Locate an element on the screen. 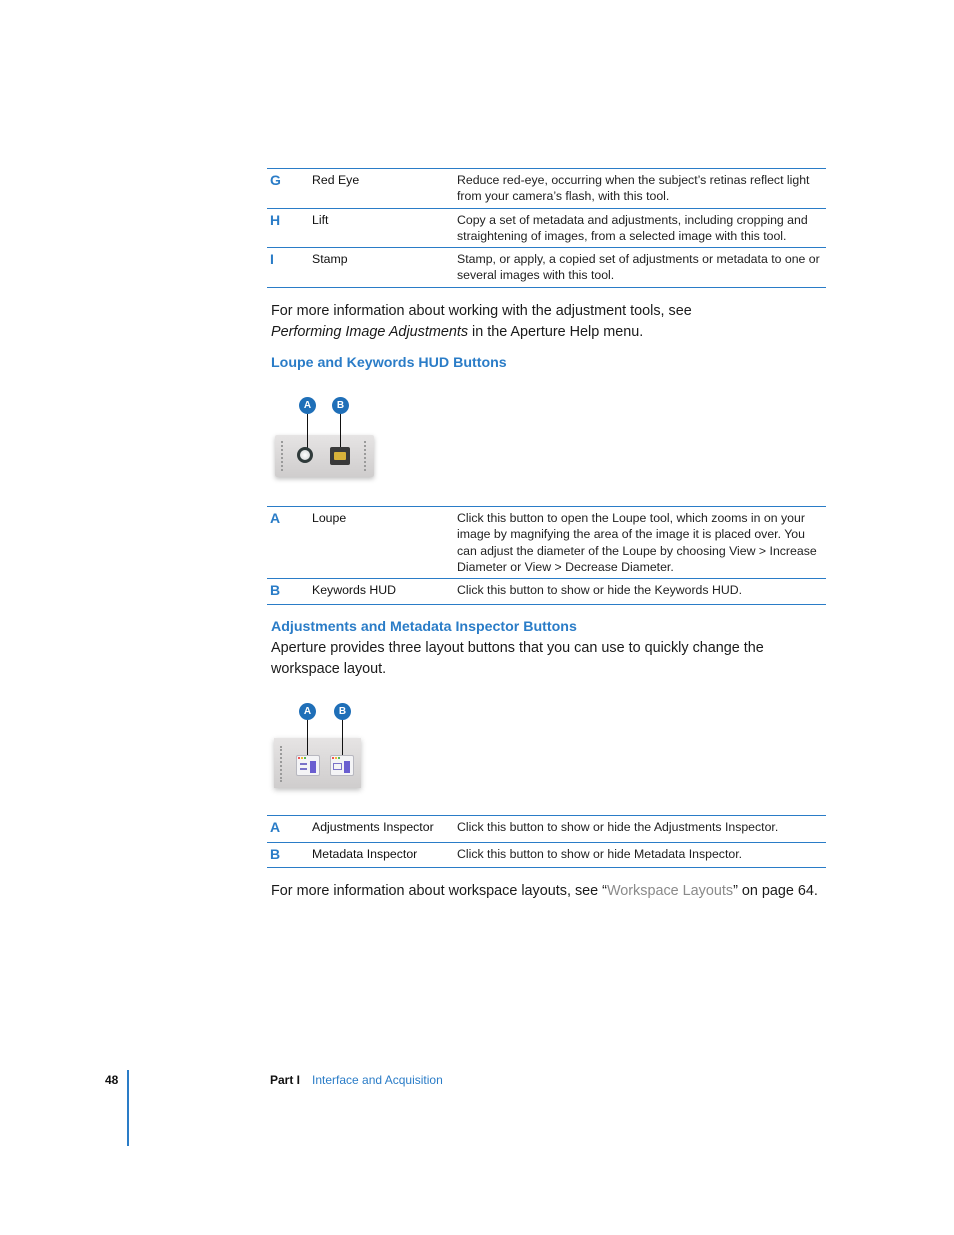 The height and width of the screenshot is (1235, 954). row-name: Red Eye is located at coordinates (336, 180).